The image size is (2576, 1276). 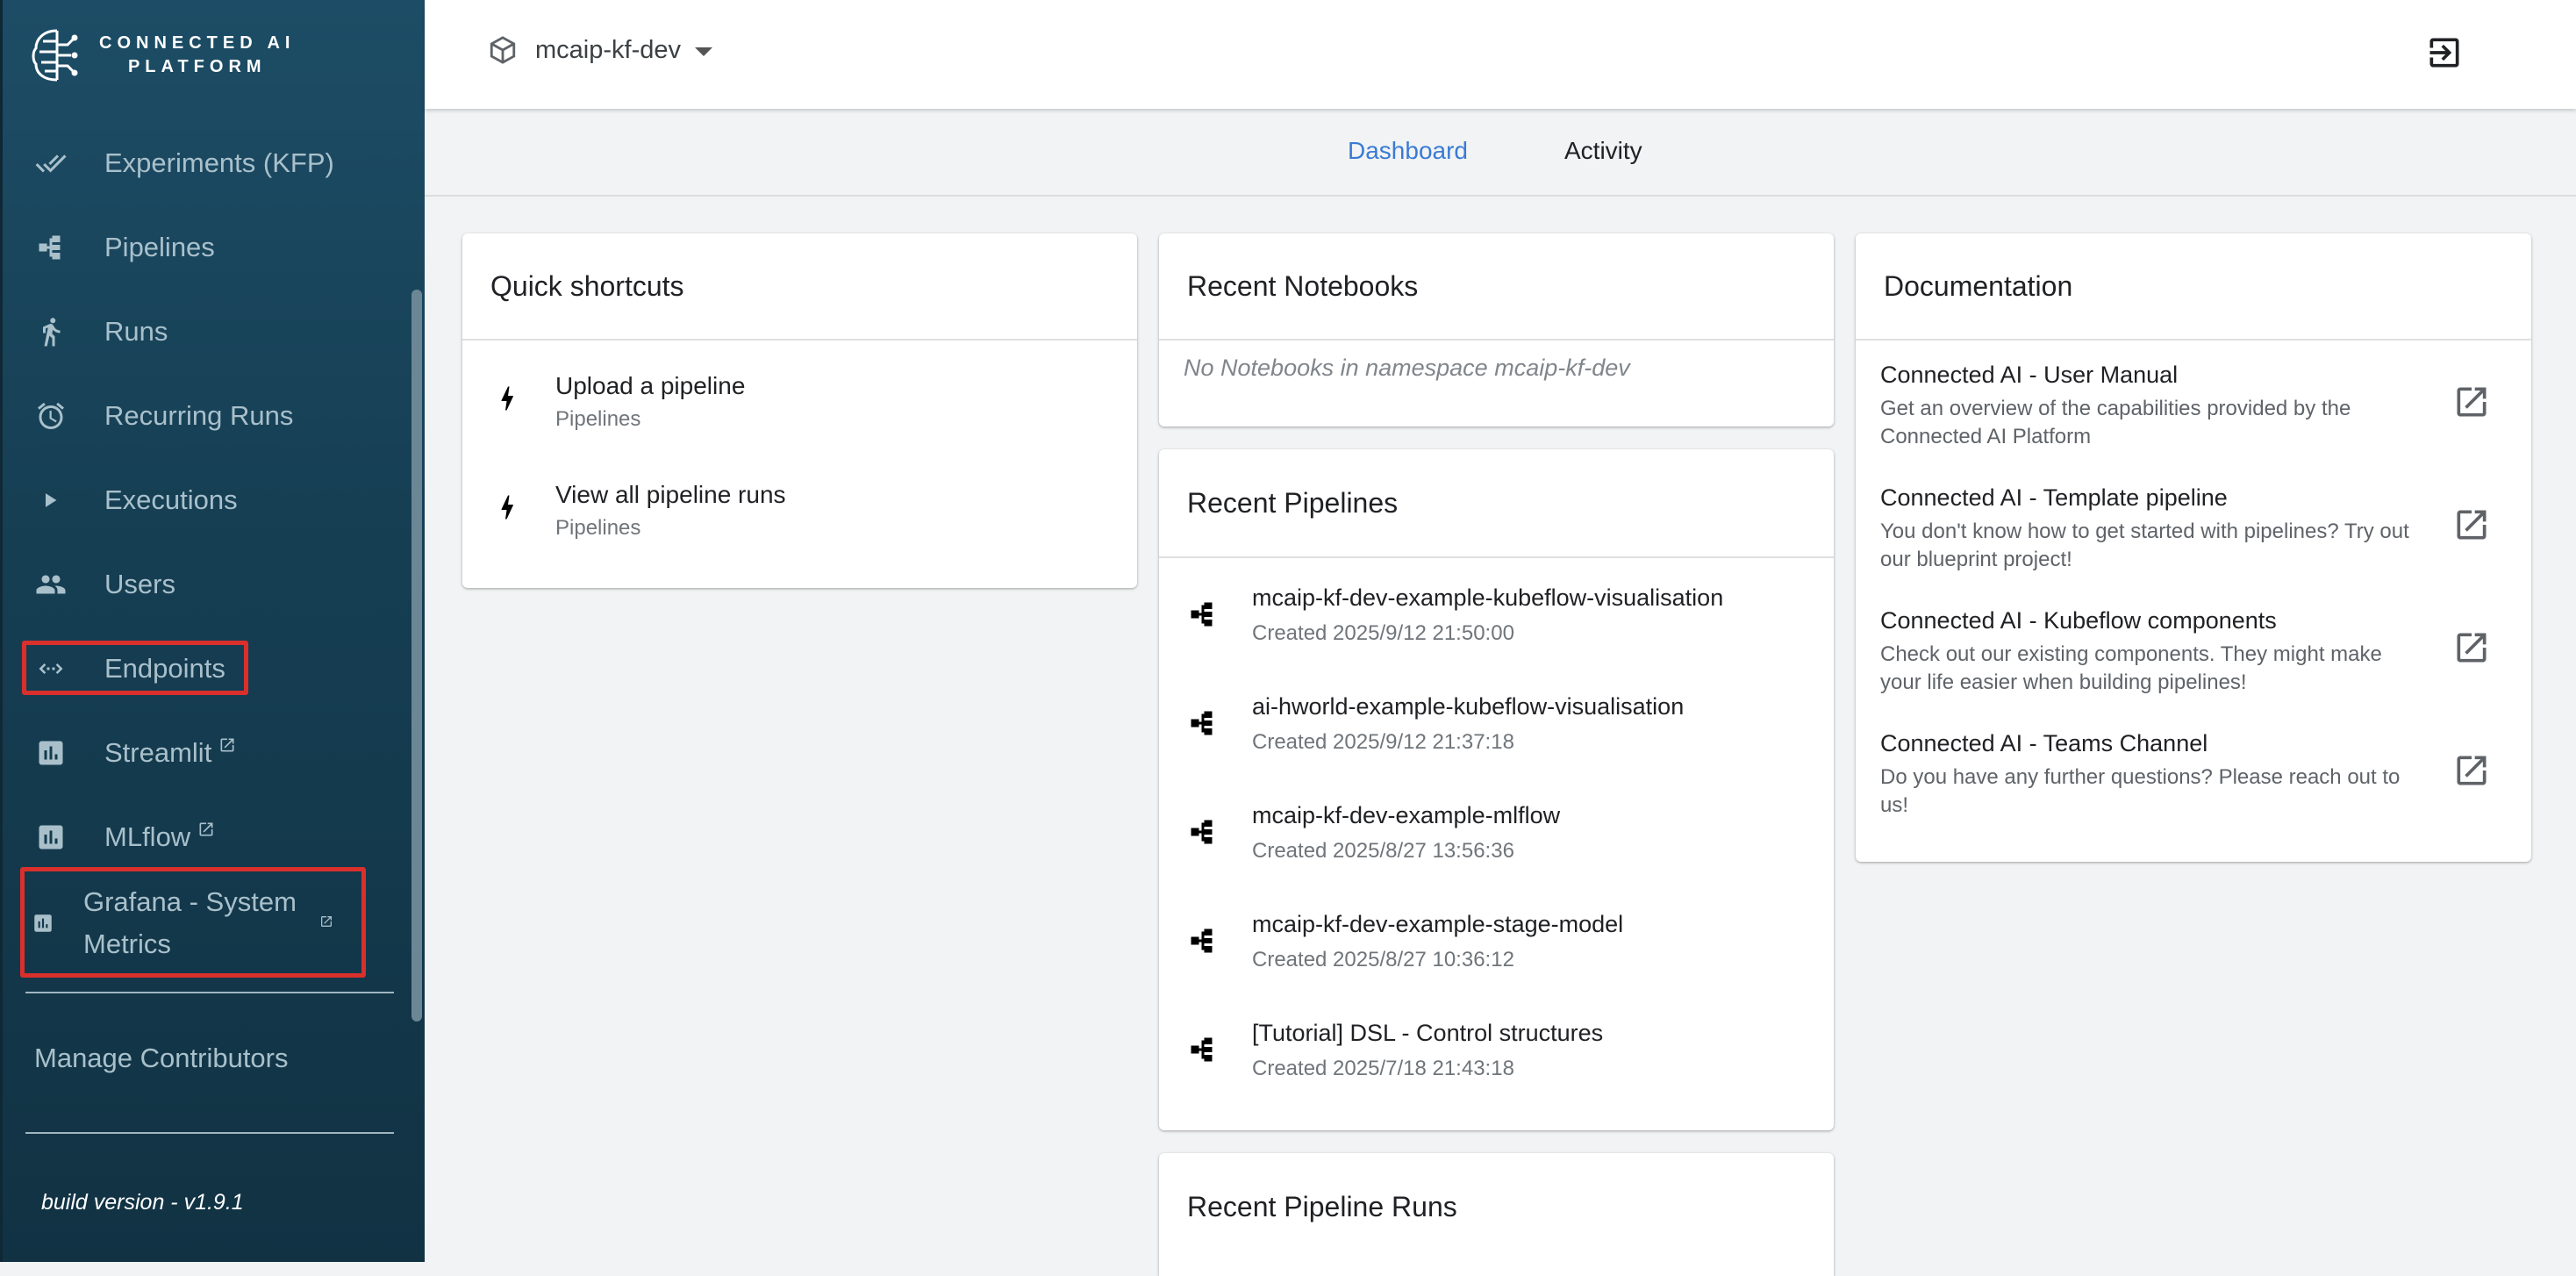 What do you see at coordinates (163, 55) in the screenshot?
I see `brand: CONNECTED AI PLATFORM` at bounding box center [163, 55].